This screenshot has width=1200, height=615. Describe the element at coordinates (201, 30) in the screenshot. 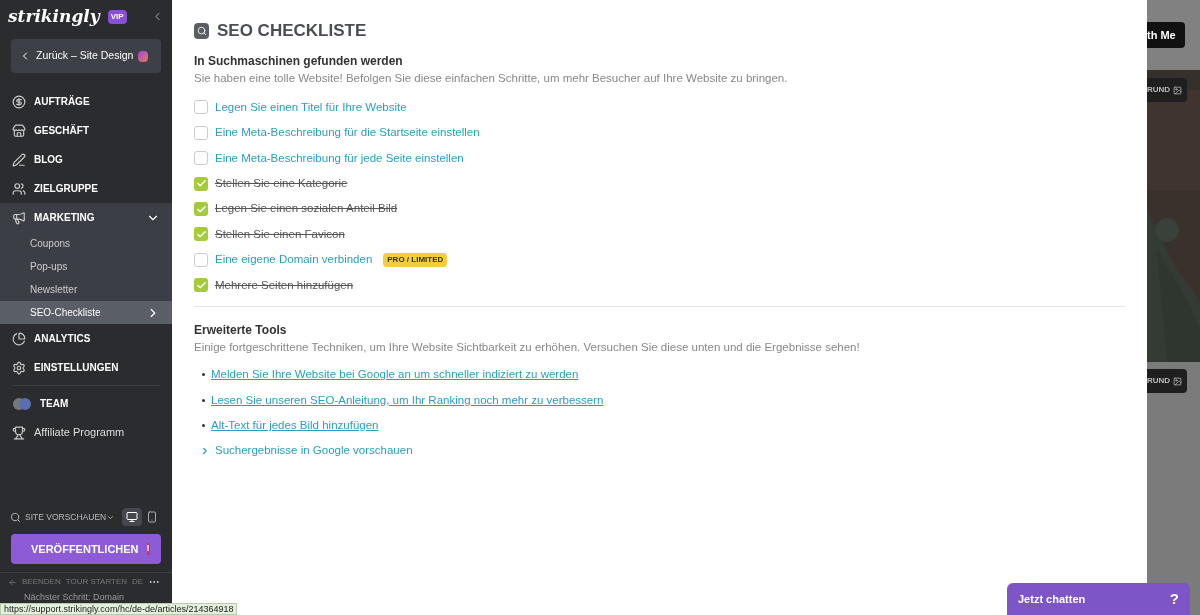

I see `seo-icon` at that location.